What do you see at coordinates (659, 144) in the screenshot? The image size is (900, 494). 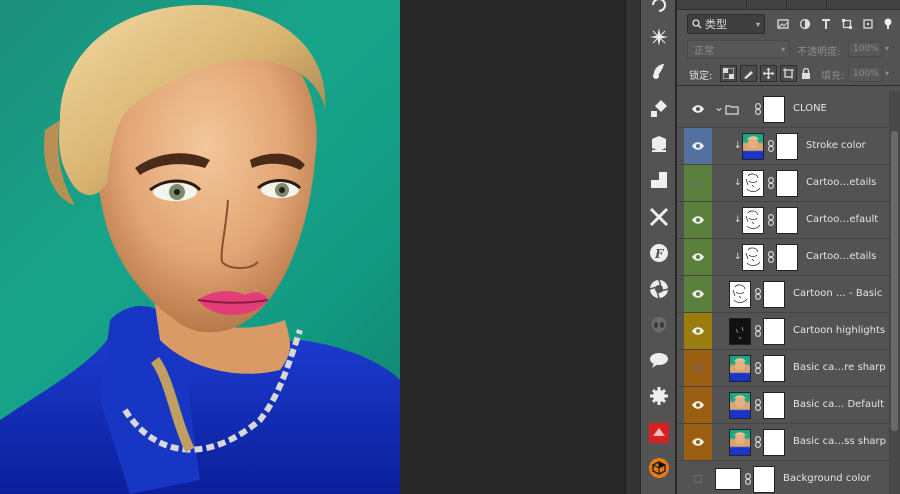 I see `layers-icon` at bounding box center [659, 144].